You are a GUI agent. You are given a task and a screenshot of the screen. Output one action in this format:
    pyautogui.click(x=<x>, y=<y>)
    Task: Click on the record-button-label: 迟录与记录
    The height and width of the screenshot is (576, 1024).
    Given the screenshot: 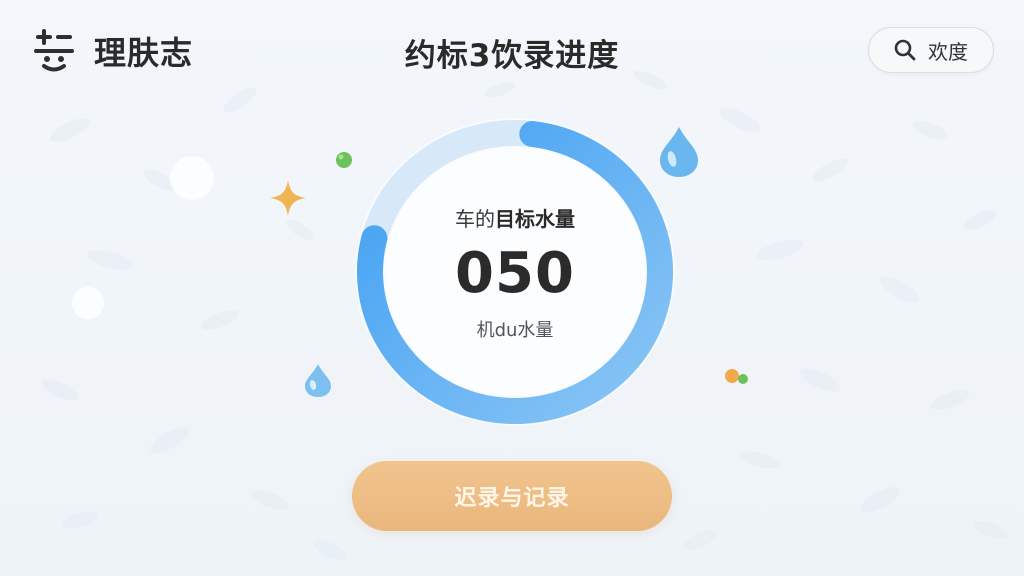 What is the action you would take?
    pyautogui.click(x=512, y=498)
    